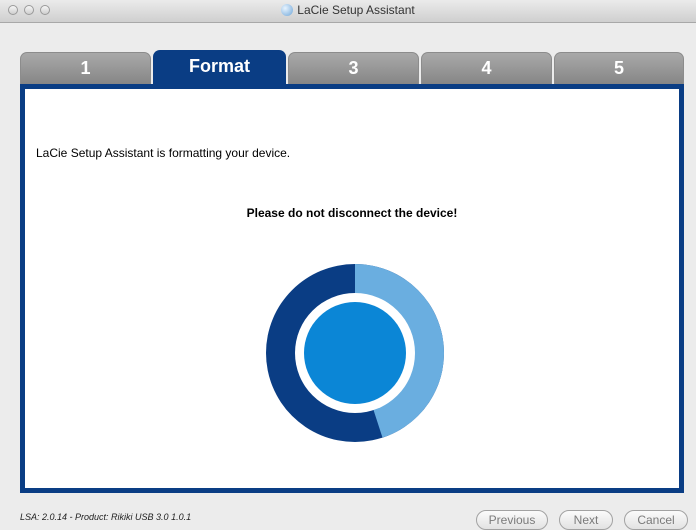  I want to click on tab-step-1: 1, so click(85, 68).